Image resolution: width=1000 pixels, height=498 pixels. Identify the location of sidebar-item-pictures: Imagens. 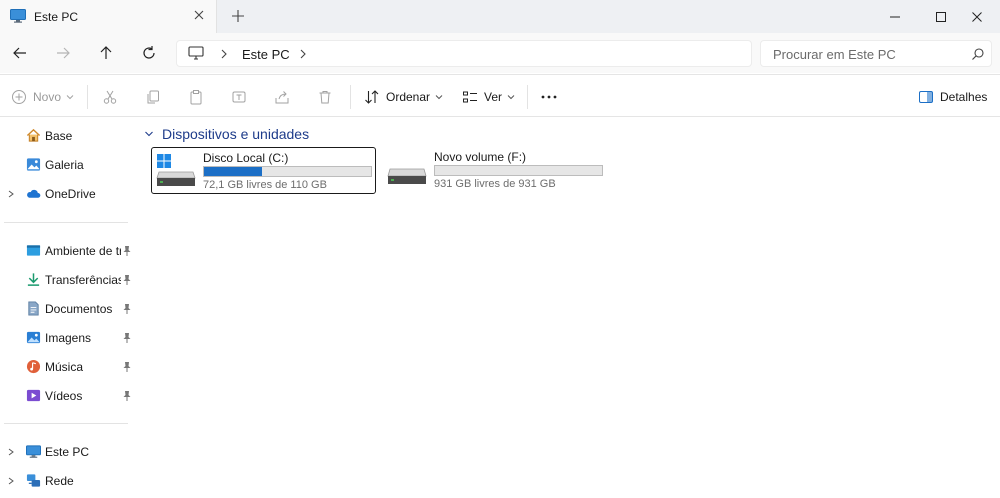
(69, 338).